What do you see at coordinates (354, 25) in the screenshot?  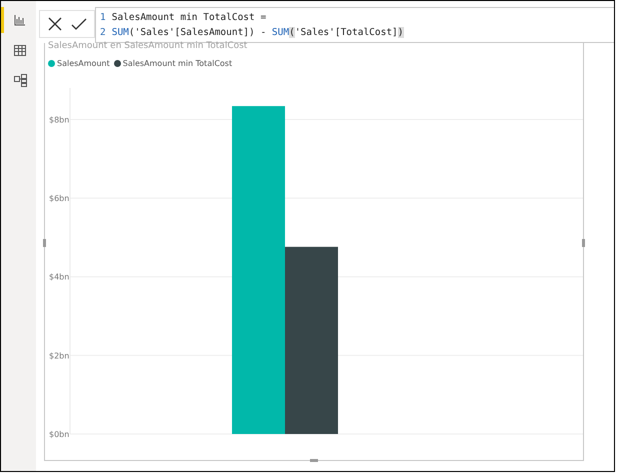 I see `formula-editor: 1 SalesAmount min TotalCost = 2 SUM('Sales'[SalesAmount]) - SUM('Sales'[TotalCost])` at bounding box center [354, 25].